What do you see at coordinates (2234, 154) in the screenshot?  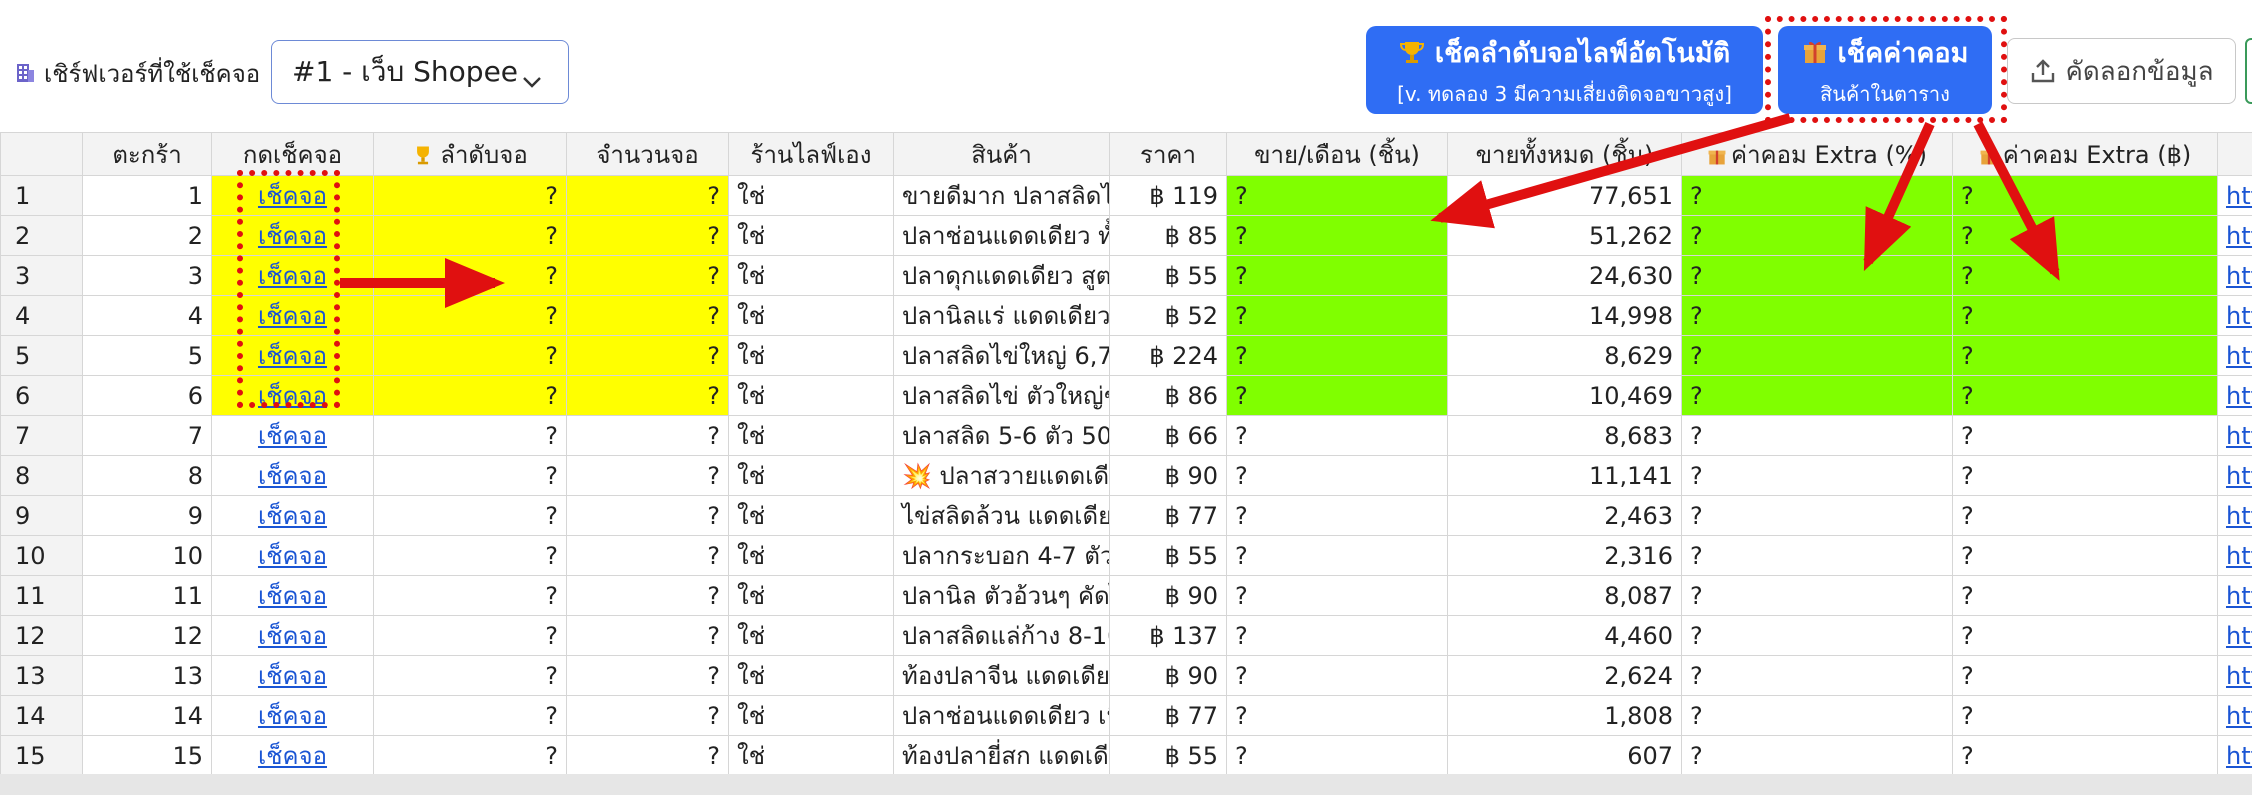 I see `header-link` at bounding box center [2234, 154].